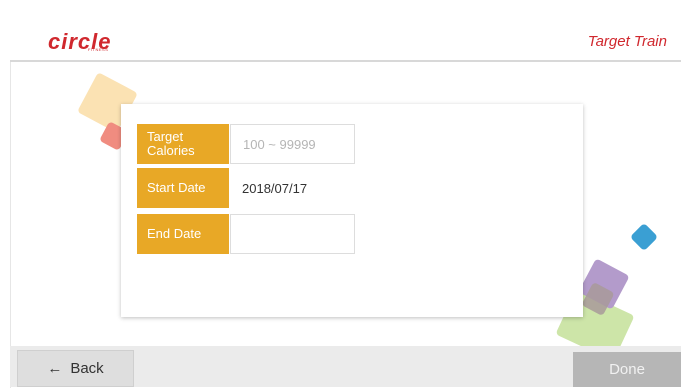 The width and height of the screenshot is (681, 388). What do you see at coordinates (98, 49) in the screenshot?
I see `logo-subtext: FITNESS` at bounding box center [98, 49].